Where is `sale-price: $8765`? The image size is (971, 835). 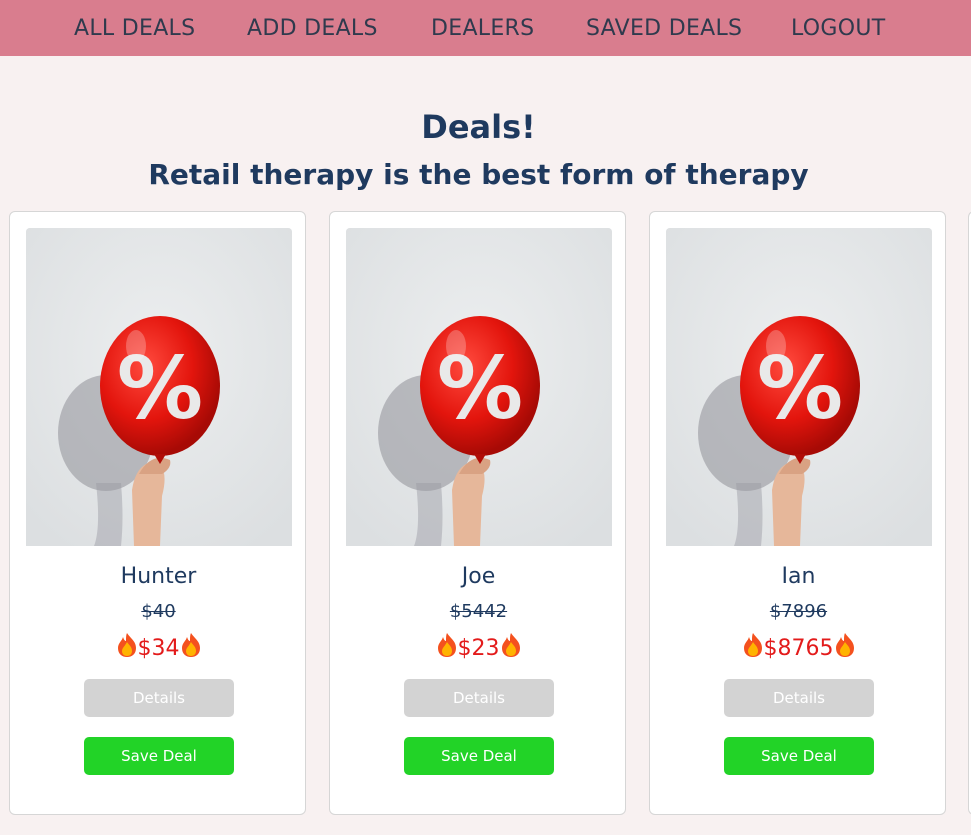 sale-price: $8765 is located at coordinates (798, 648).